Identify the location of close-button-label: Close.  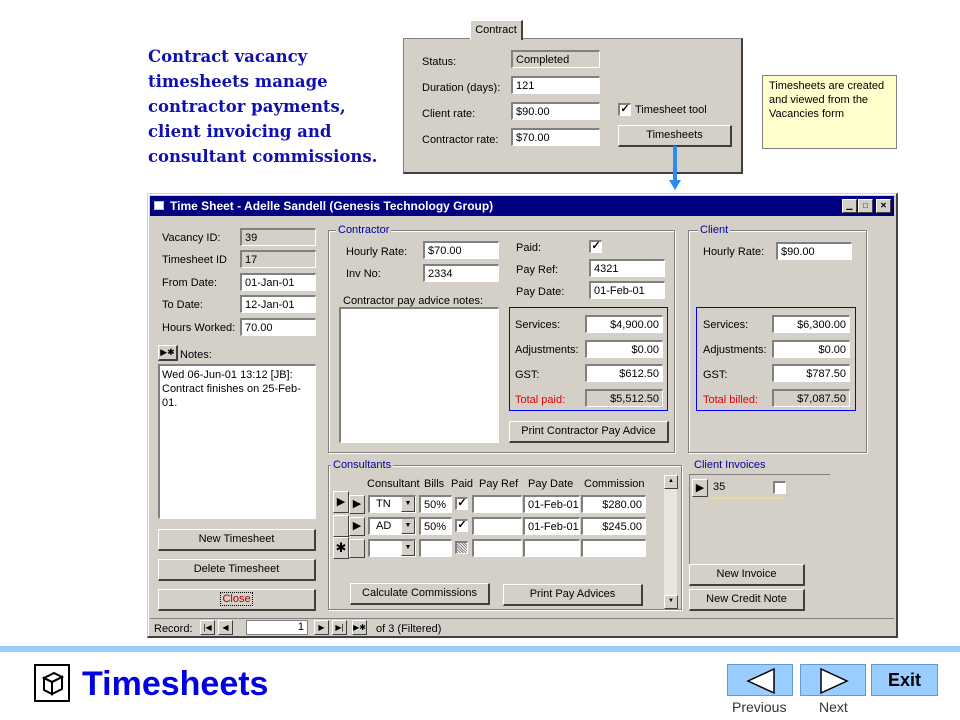
(236, 599).